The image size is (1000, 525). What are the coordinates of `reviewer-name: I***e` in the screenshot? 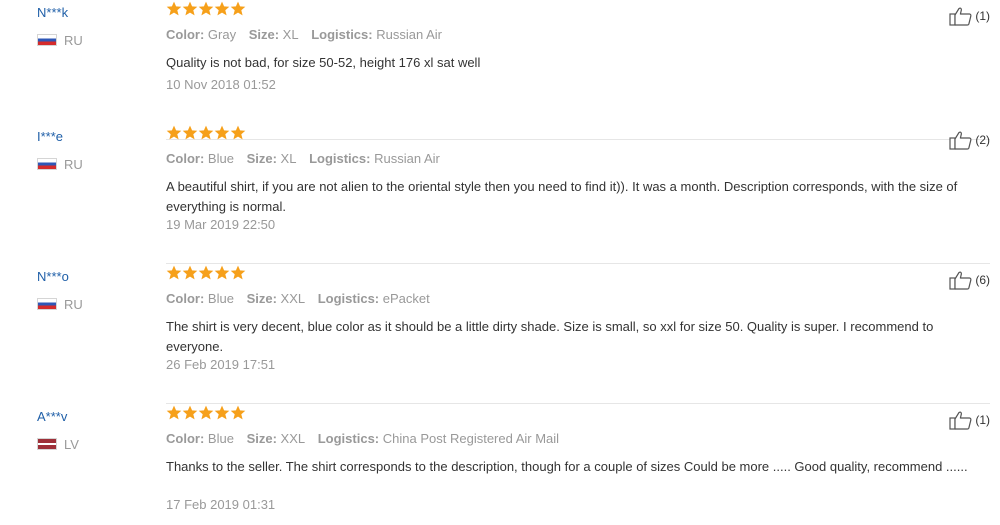 It's located at (50, 136).